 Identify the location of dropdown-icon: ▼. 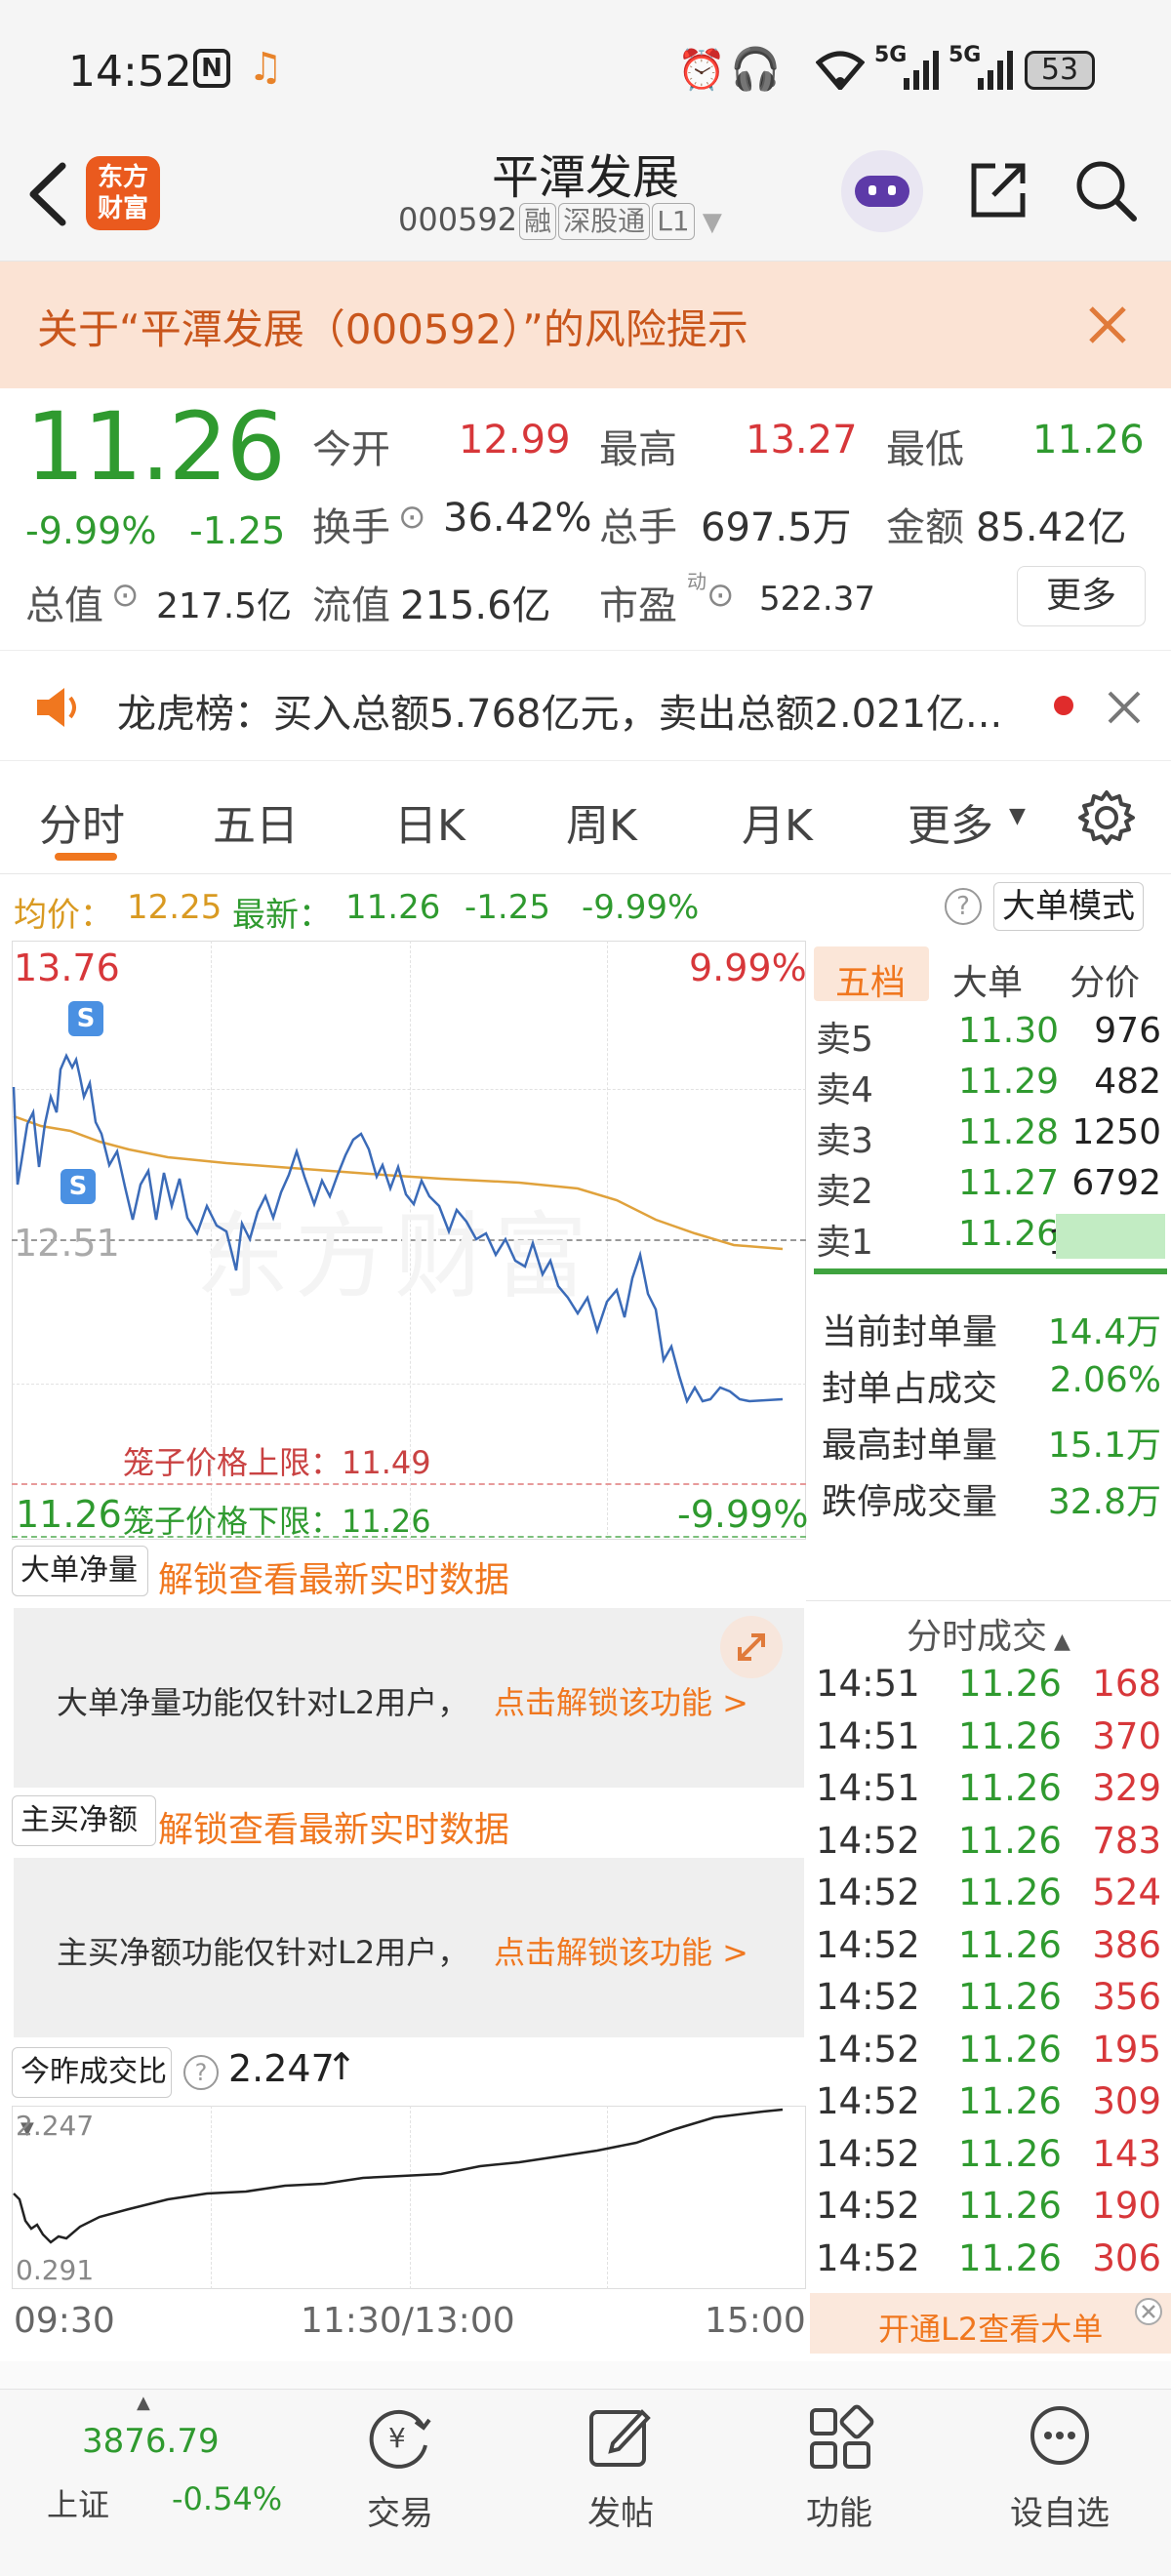
(708, 222).